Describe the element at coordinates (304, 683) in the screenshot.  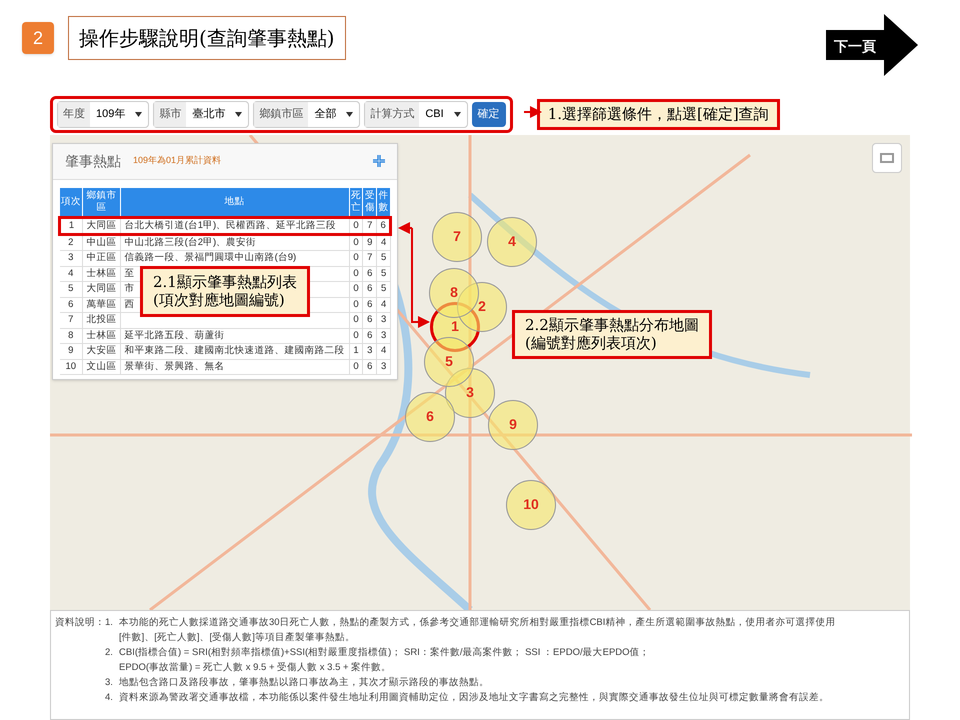
I see `note-text: 地點包含路口及路段事故，肇事熱點以路口事故為主，其次才顯示路段的事故熱點。` at that location.